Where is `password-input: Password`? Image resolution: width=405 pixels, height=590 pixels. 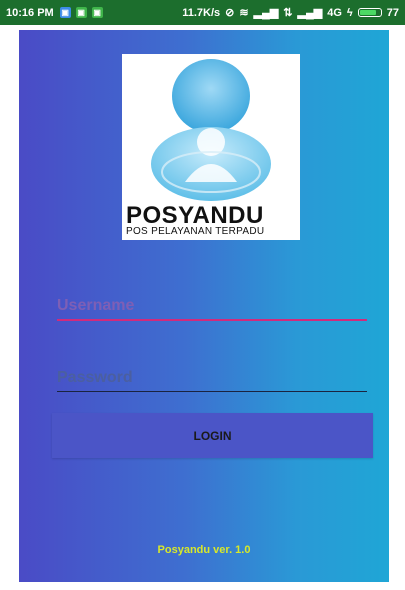 password-input: Password is located at coordinates (212, 378).